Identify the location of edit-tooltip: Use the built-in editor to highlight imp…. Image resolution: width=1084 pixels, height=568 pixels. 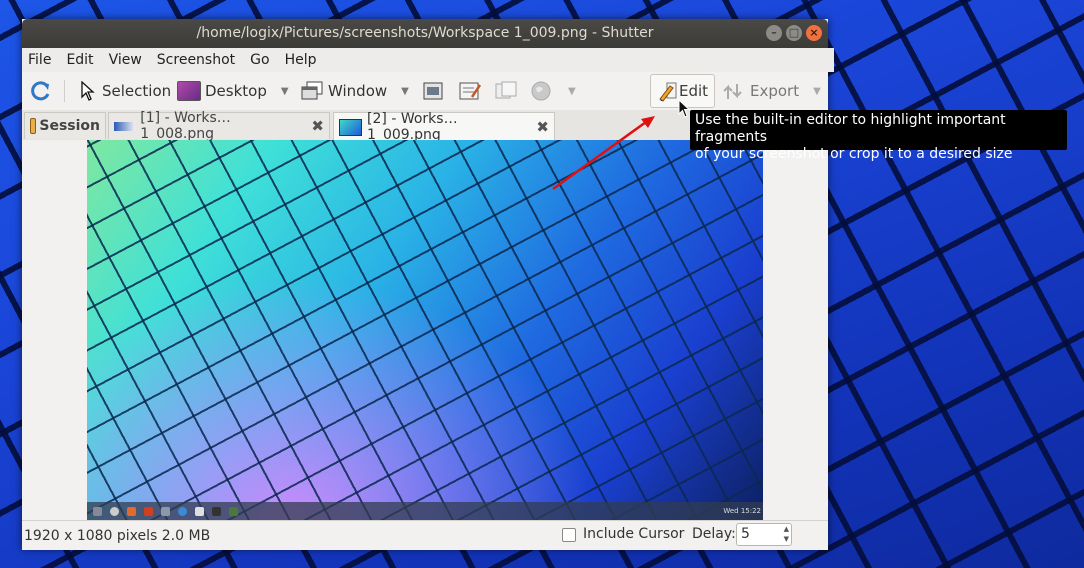
(878, 136).